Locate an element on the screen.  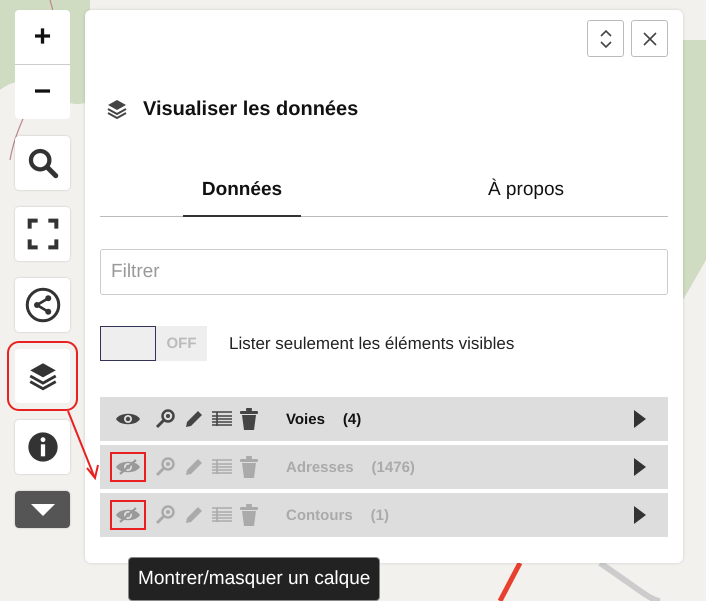
tooltip: Montrer/masquer un calque is located at coordinates (254, 579).